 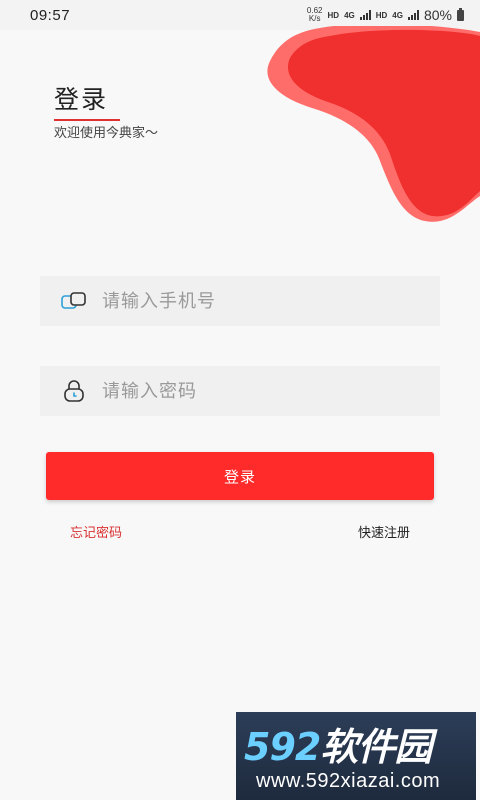 What do you see at coordinates (349, 15) in the screenshot?
I see `network-type-badge: 4G` at bounding box center [349, 15].